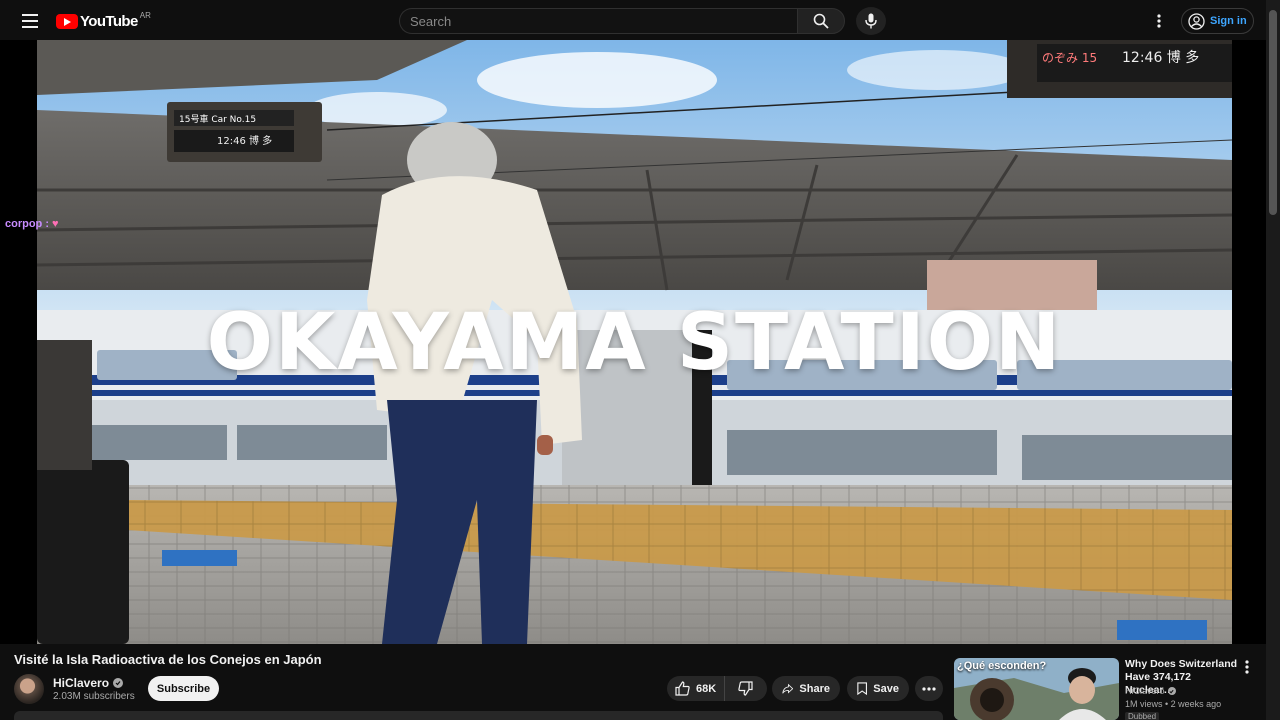 Image resolution: width=1280 pixels, height=720 pixels. I want to click on chat-user: corpop :, so click(27, 224).